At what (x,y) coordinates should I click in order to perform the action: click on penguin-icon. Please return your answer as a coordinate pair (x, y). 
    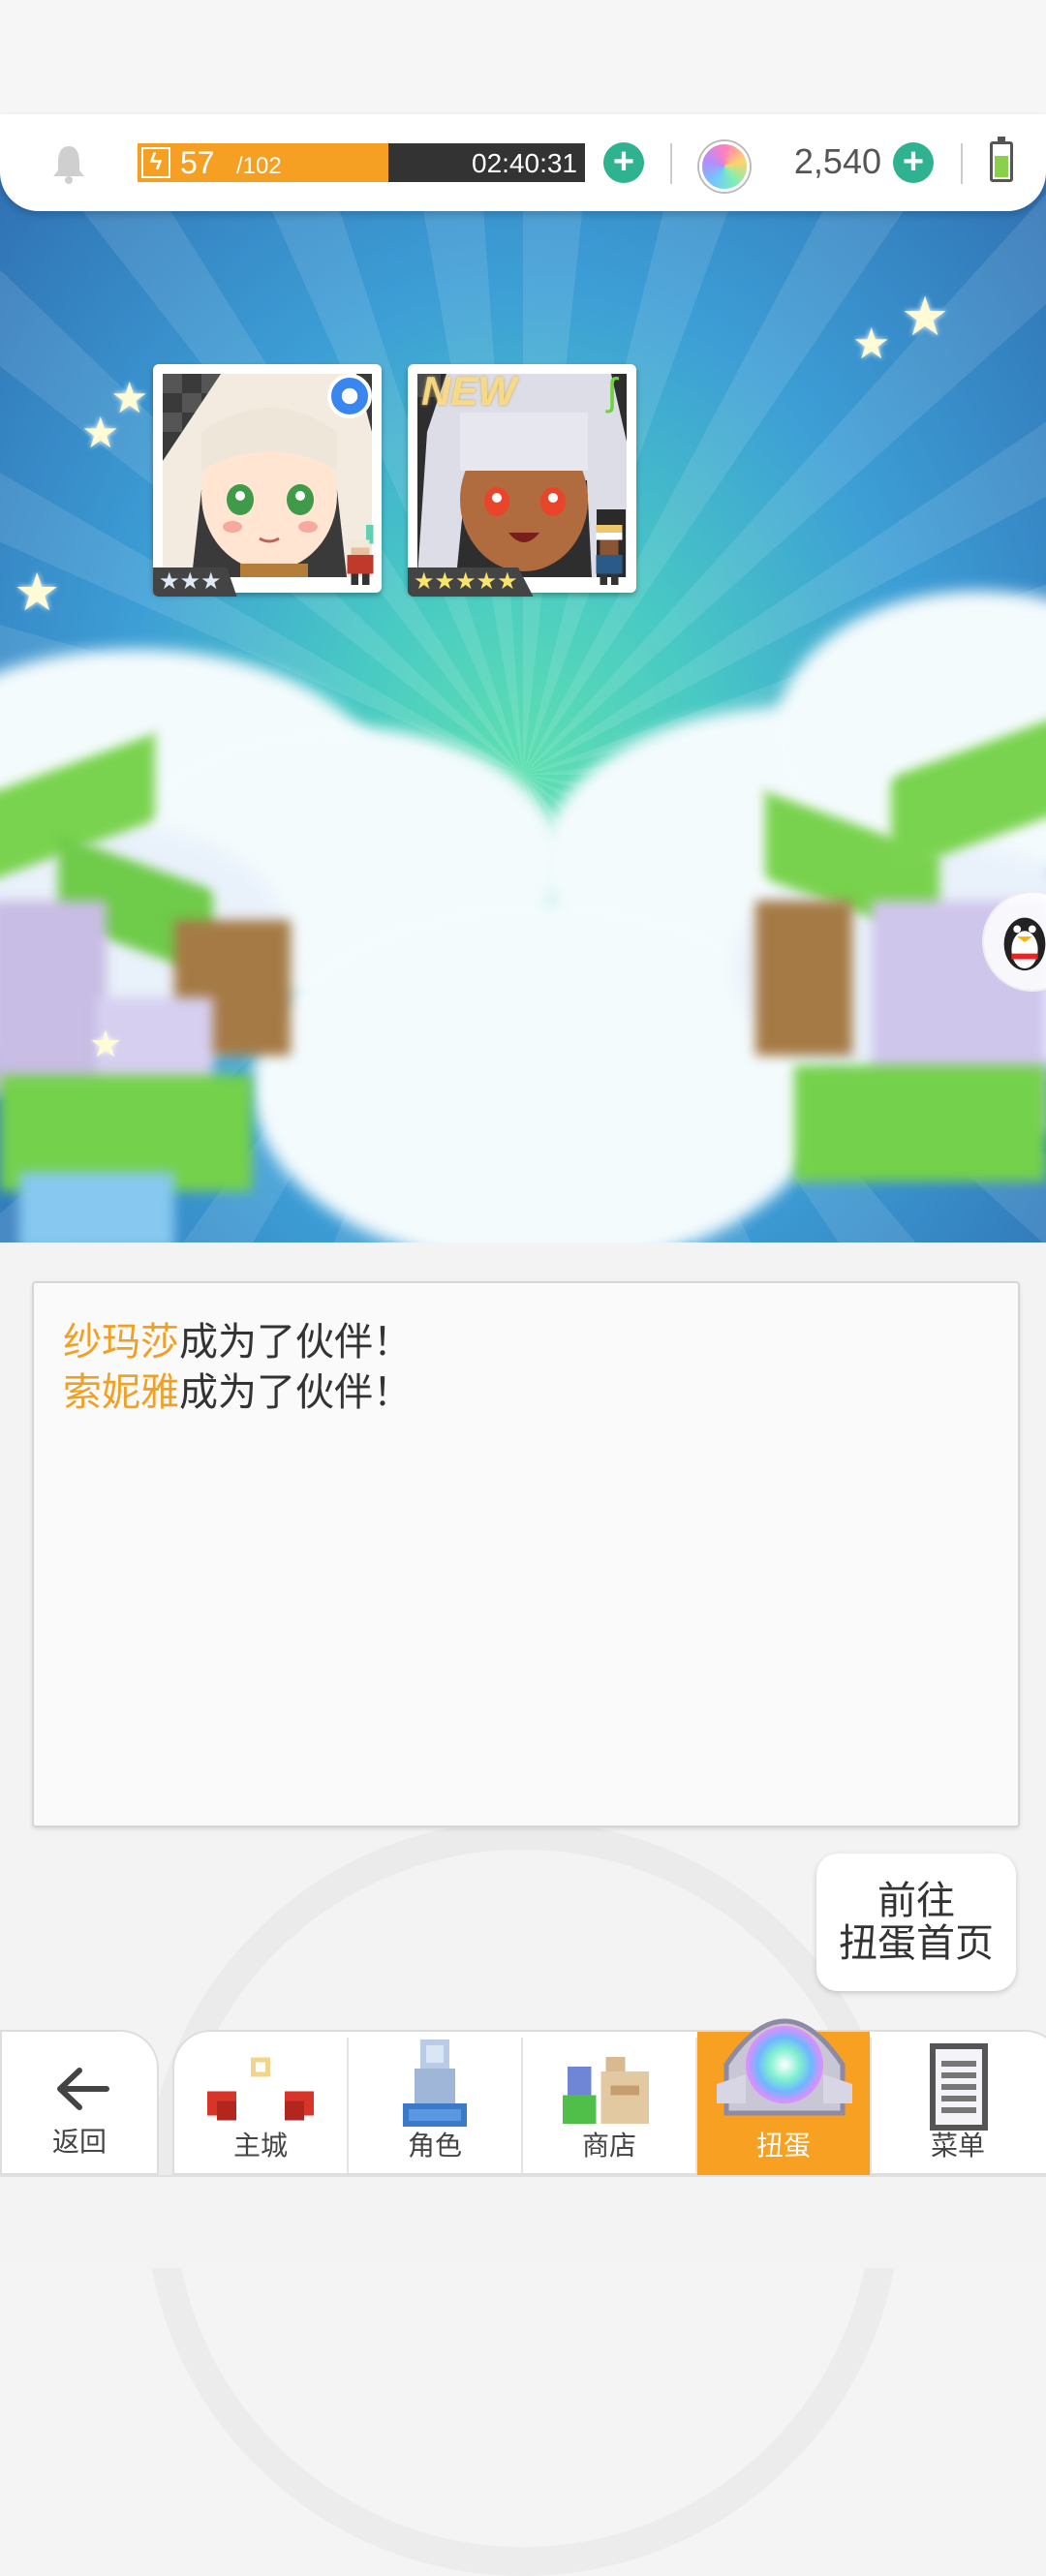
    Looking at the image, I should click on (1024, 944).